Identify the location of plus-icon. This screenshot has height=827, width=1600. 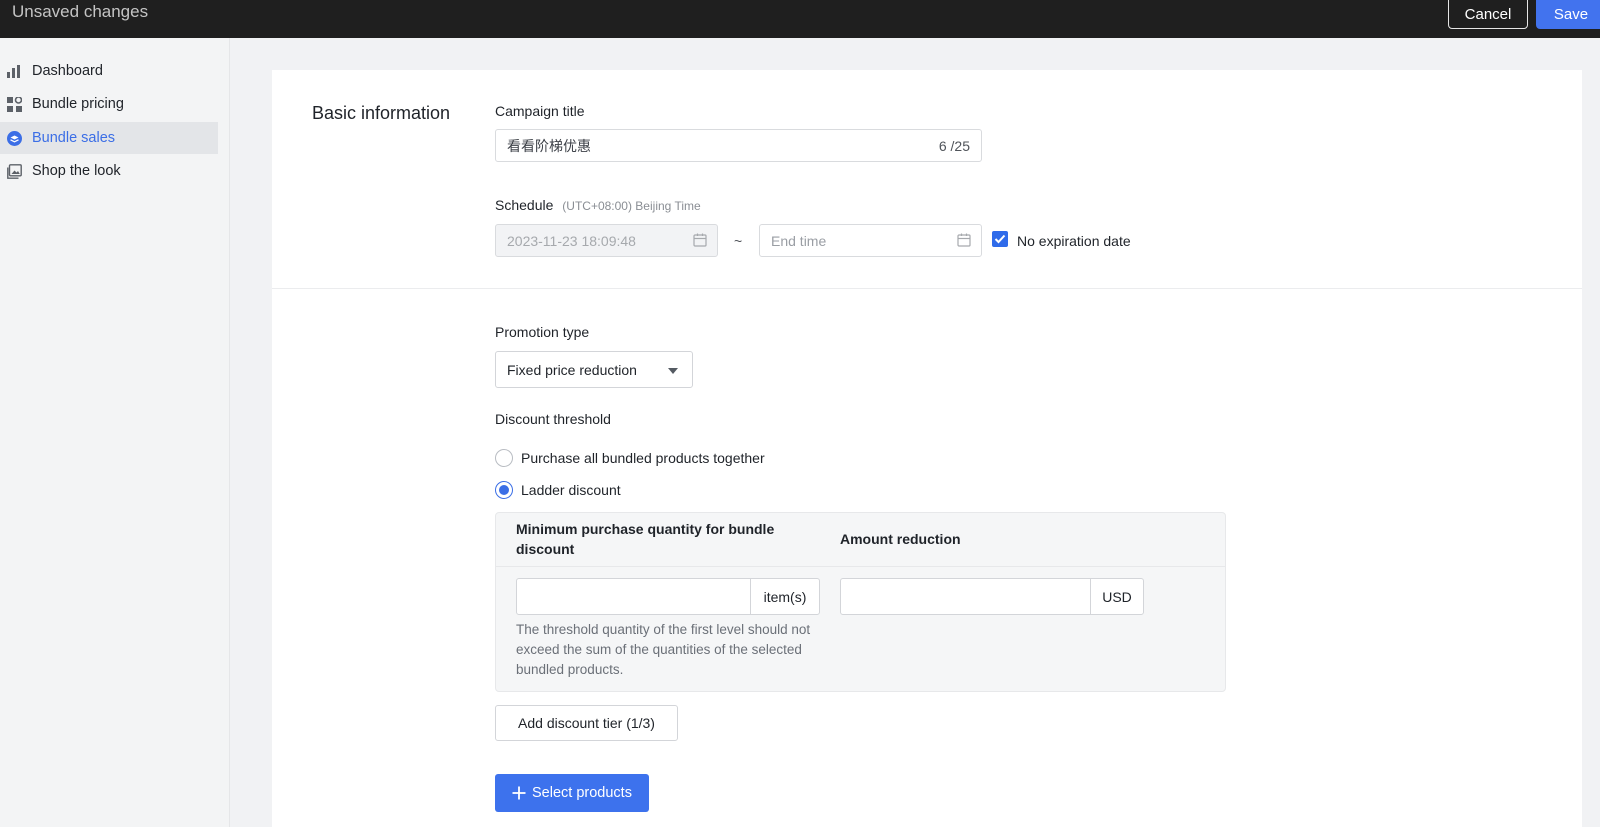
(519, 793).